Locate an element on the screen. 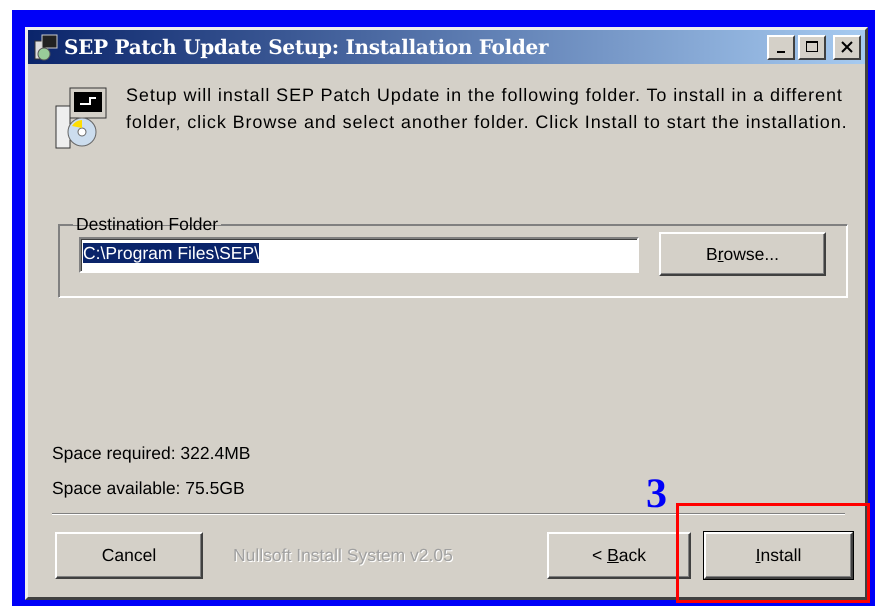 This screenshot has height=608, width=875. window-title: SEP Patch Update Setup: Installation Folder is located at coordinates (307, 47).